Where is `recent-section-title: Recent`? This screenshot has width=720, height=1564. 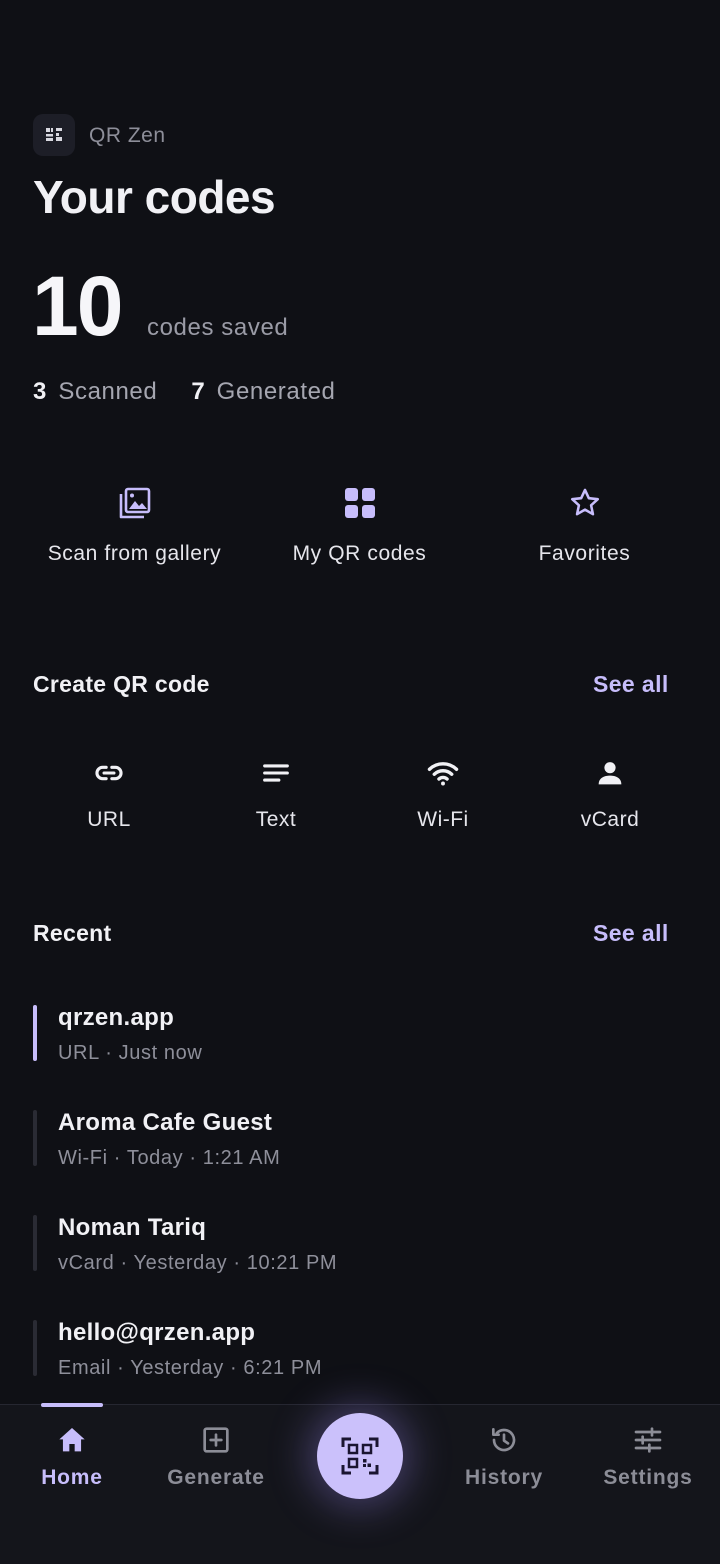 recent-section-title: Recent is located at coordinates (72, 933).